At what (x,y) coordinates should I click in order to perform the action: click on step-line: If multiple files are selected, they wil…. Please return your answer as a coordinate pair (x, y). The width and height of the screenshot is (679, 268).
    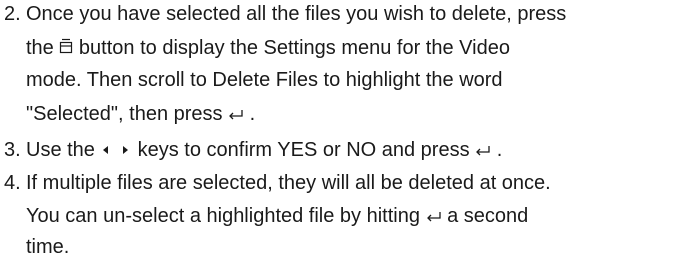
    Looking at the image, I should click on (288, 183).